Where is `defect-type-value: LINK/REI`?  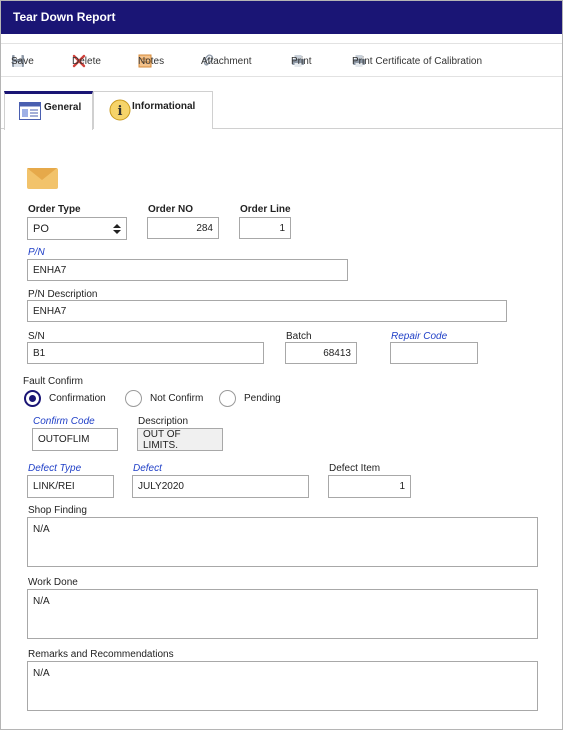
defect-type-value: LINK/REI is located at coordinates (54, 486).